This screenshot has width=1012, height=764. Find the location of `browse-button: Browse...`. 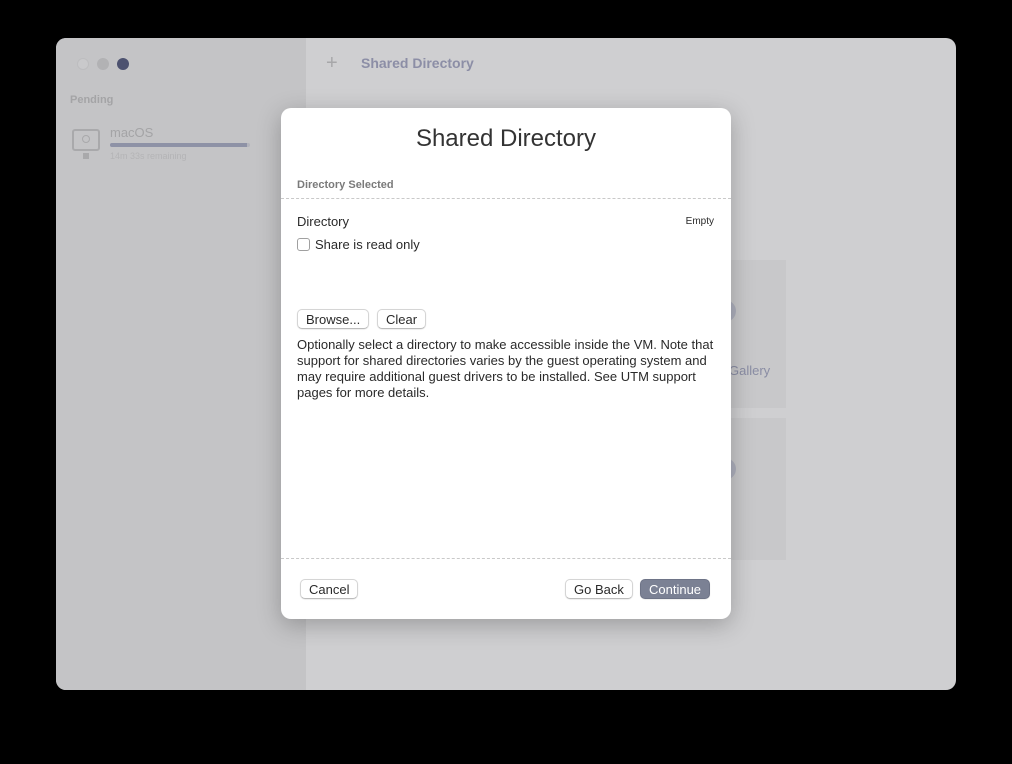

browse-button: Browse... is located at coordinates (333, 319).